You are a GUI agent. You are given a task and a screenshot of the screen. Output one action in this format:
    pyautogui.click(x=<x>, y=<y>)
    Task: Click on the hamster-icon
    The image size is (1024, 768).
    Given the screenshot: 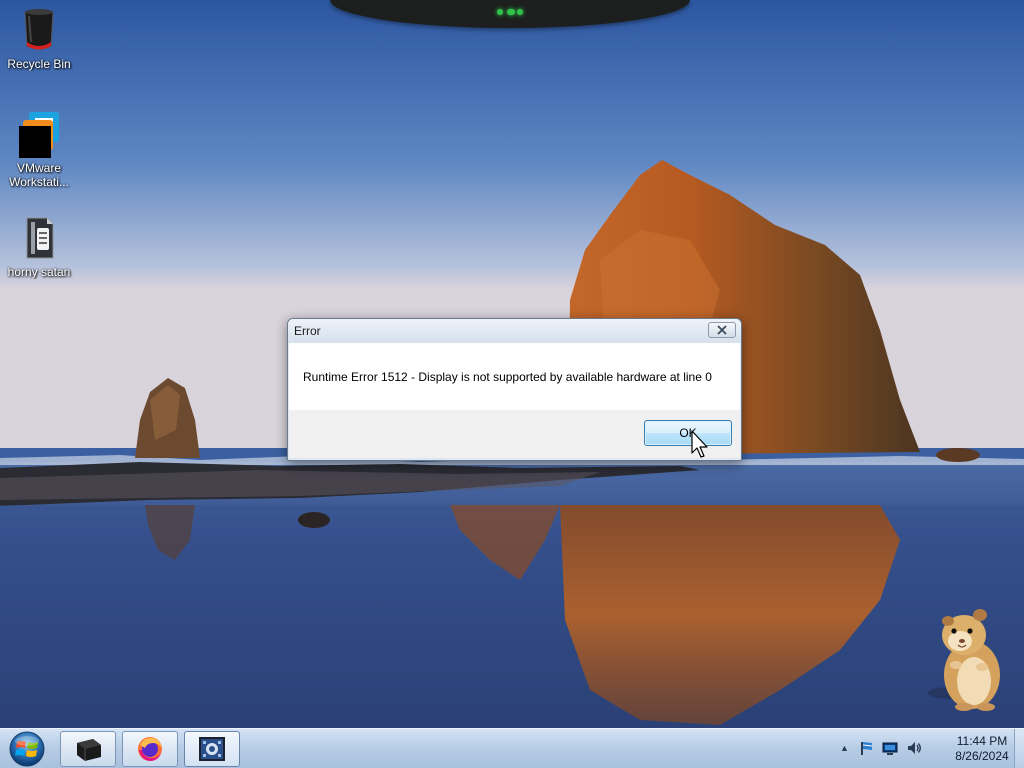 What is the action you would take?
    pyautogui.click(x=964, y=660)
    